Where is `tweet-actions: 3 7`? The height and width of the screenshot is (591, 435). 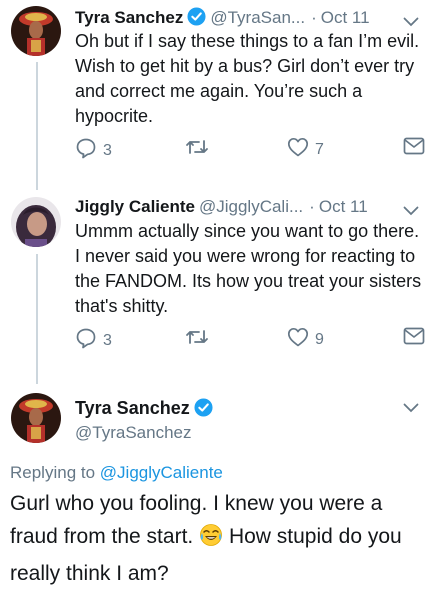 tweet-actions: 3 7 is located at coordinates (250, 149).